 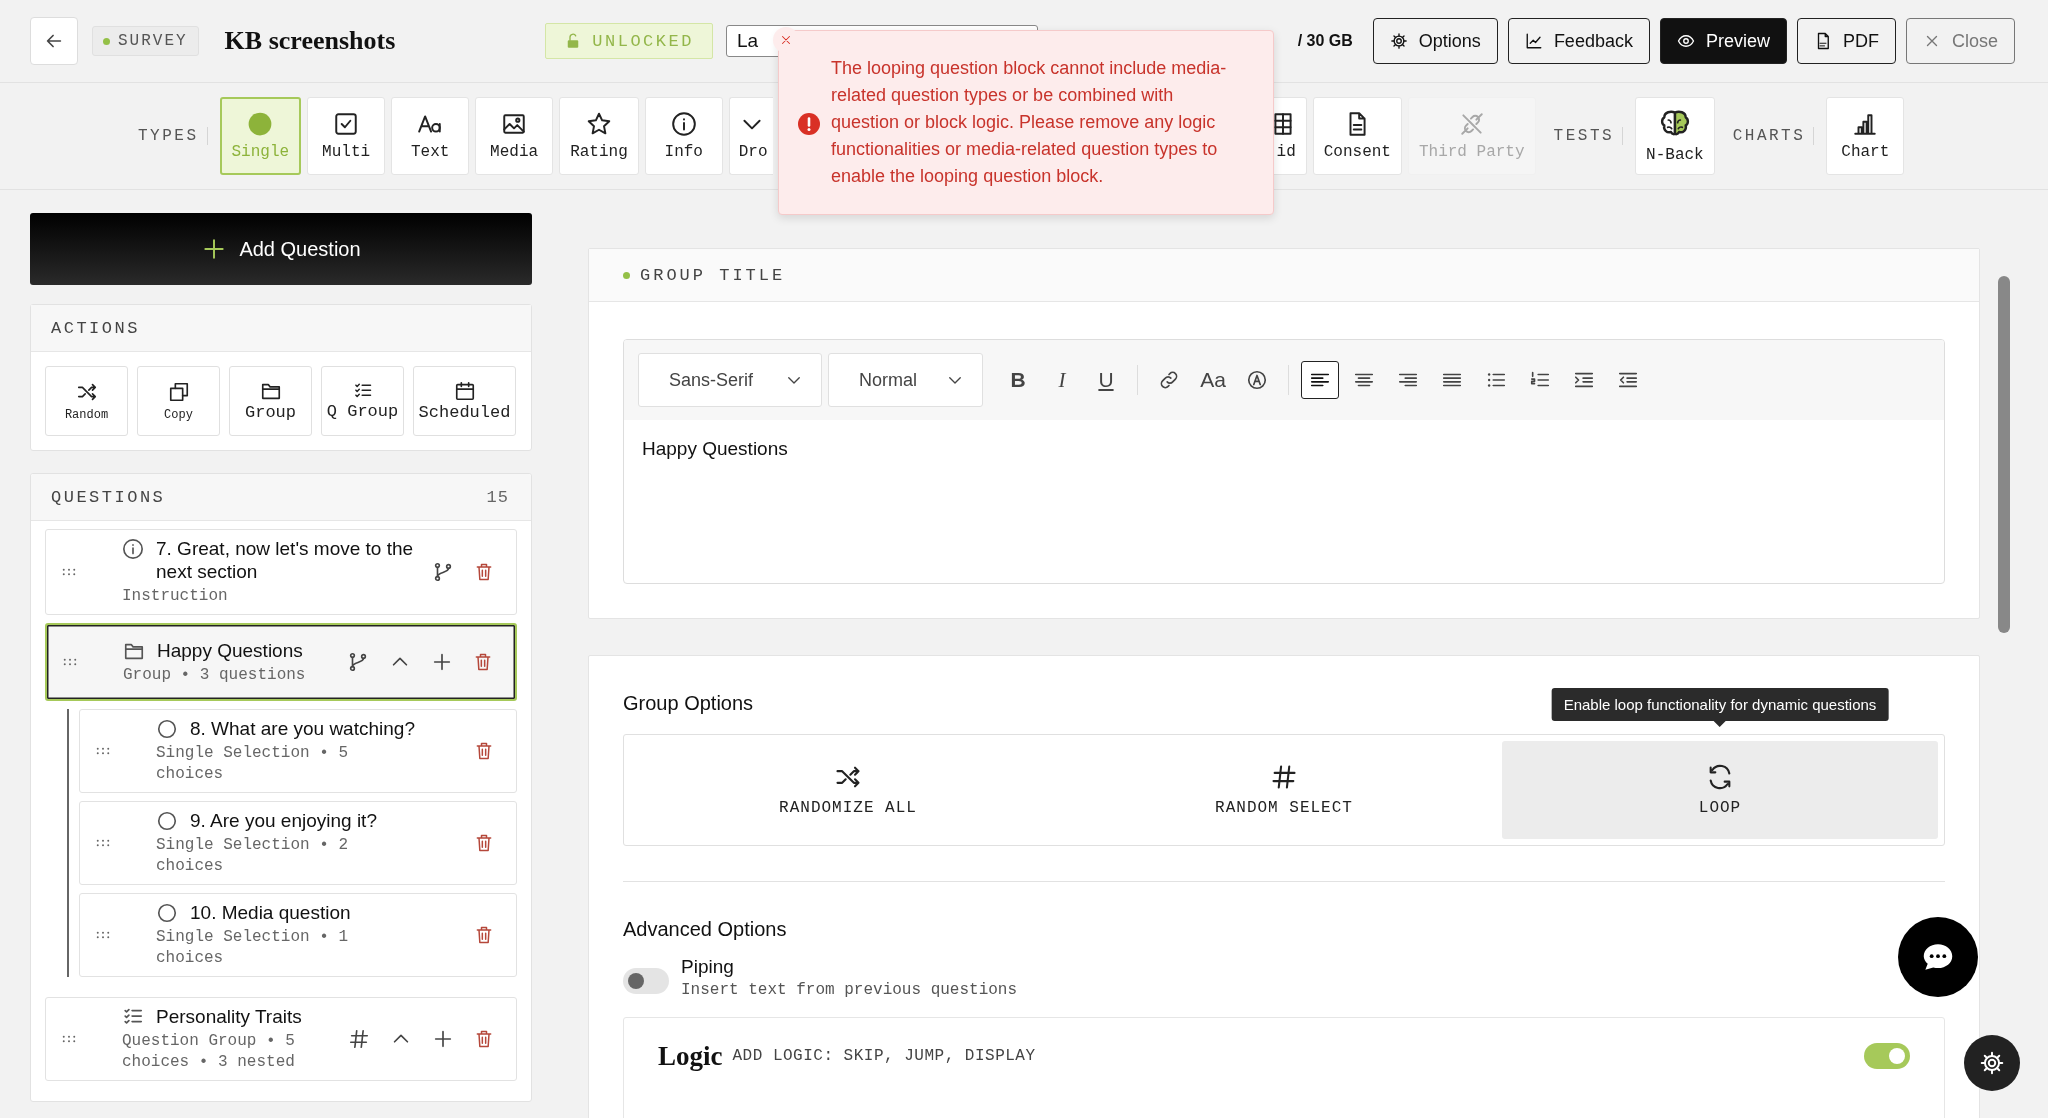 What do you see at coordinates (497, 497) in the screenshot?
I see `question-count: 15` at bounding box center [497, 497].